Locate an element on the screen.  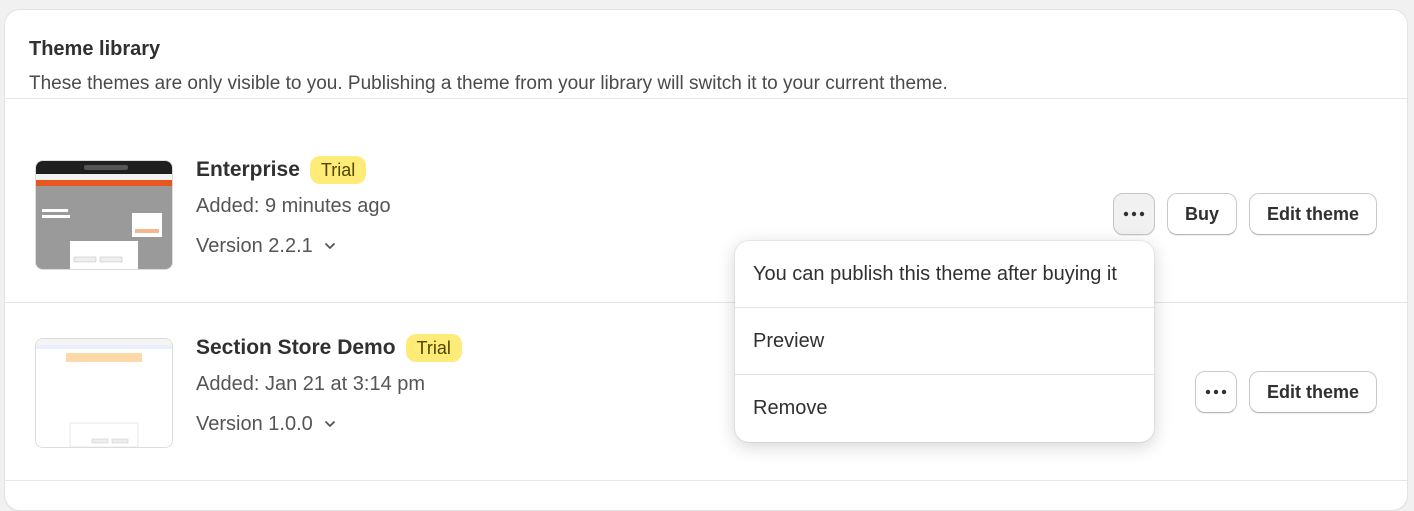
theme-actions: Buy Edit theme is located at coordinates (1244, 214).